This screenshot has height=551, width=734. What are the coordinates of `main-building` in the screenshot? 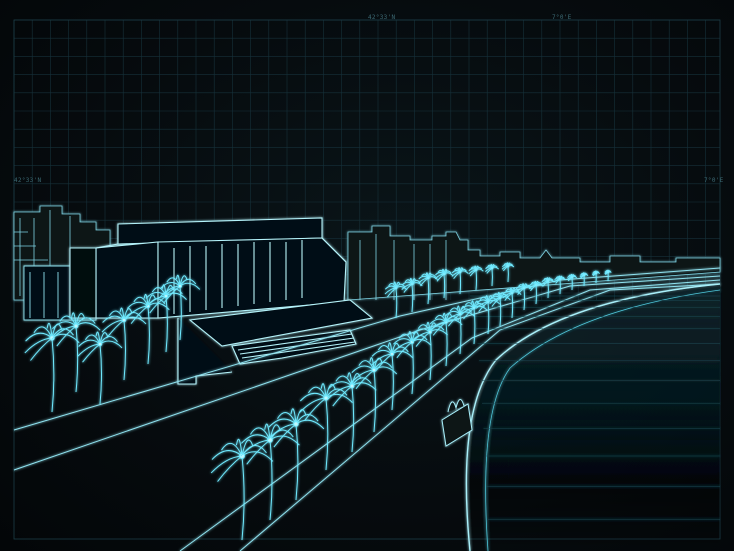 It's located at (221, 301).